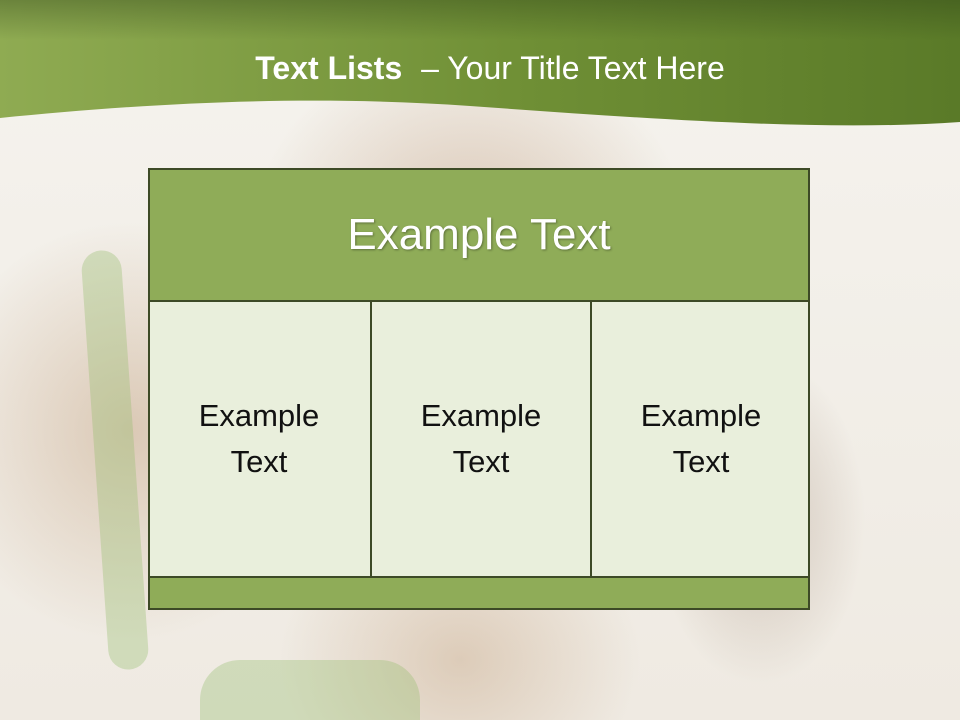  I want to click on table-cell-2-text: Example Text, so click(481, 438).